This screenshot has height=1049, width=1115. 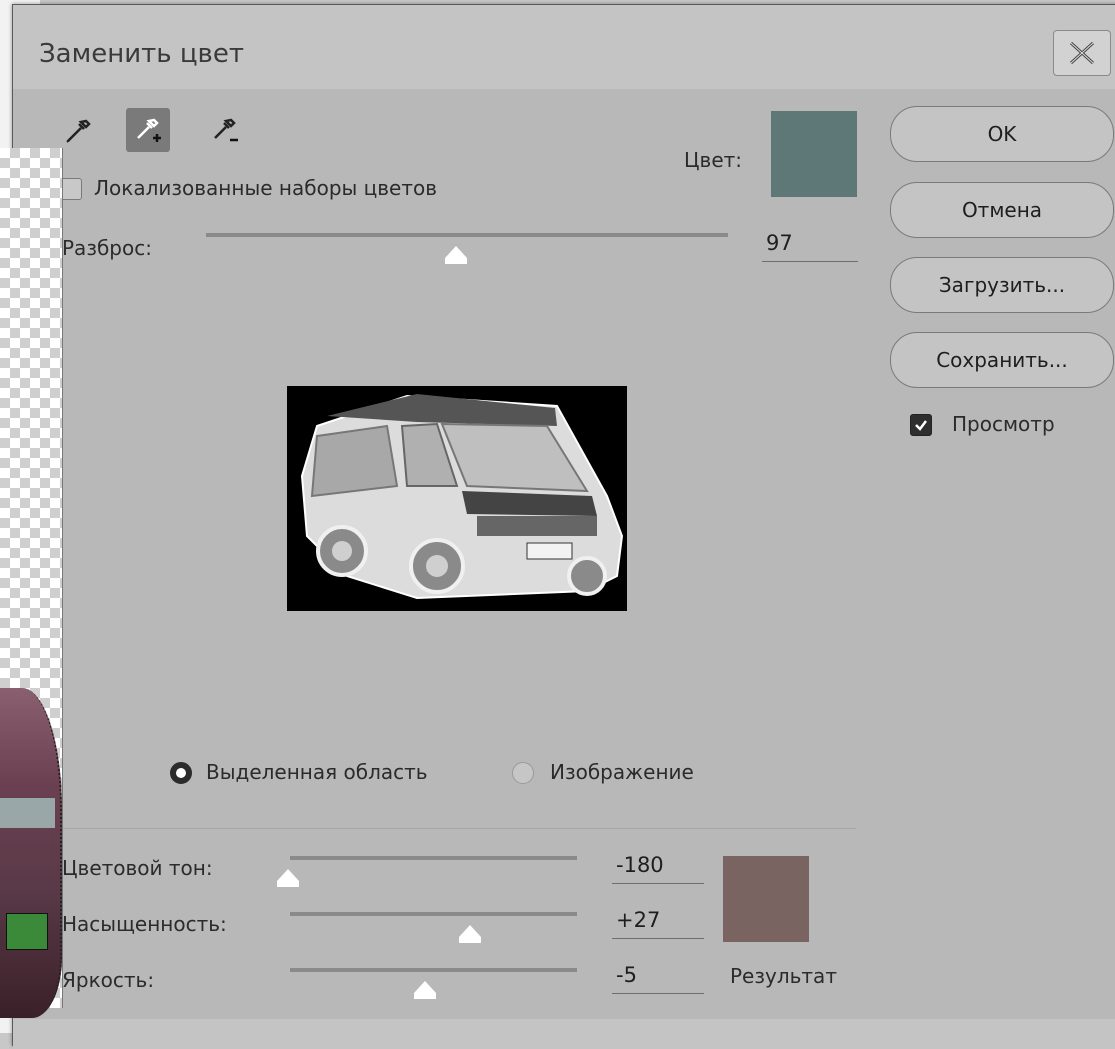 I want to click on lightness-label: Яркость:, so click(x=108, y=980).